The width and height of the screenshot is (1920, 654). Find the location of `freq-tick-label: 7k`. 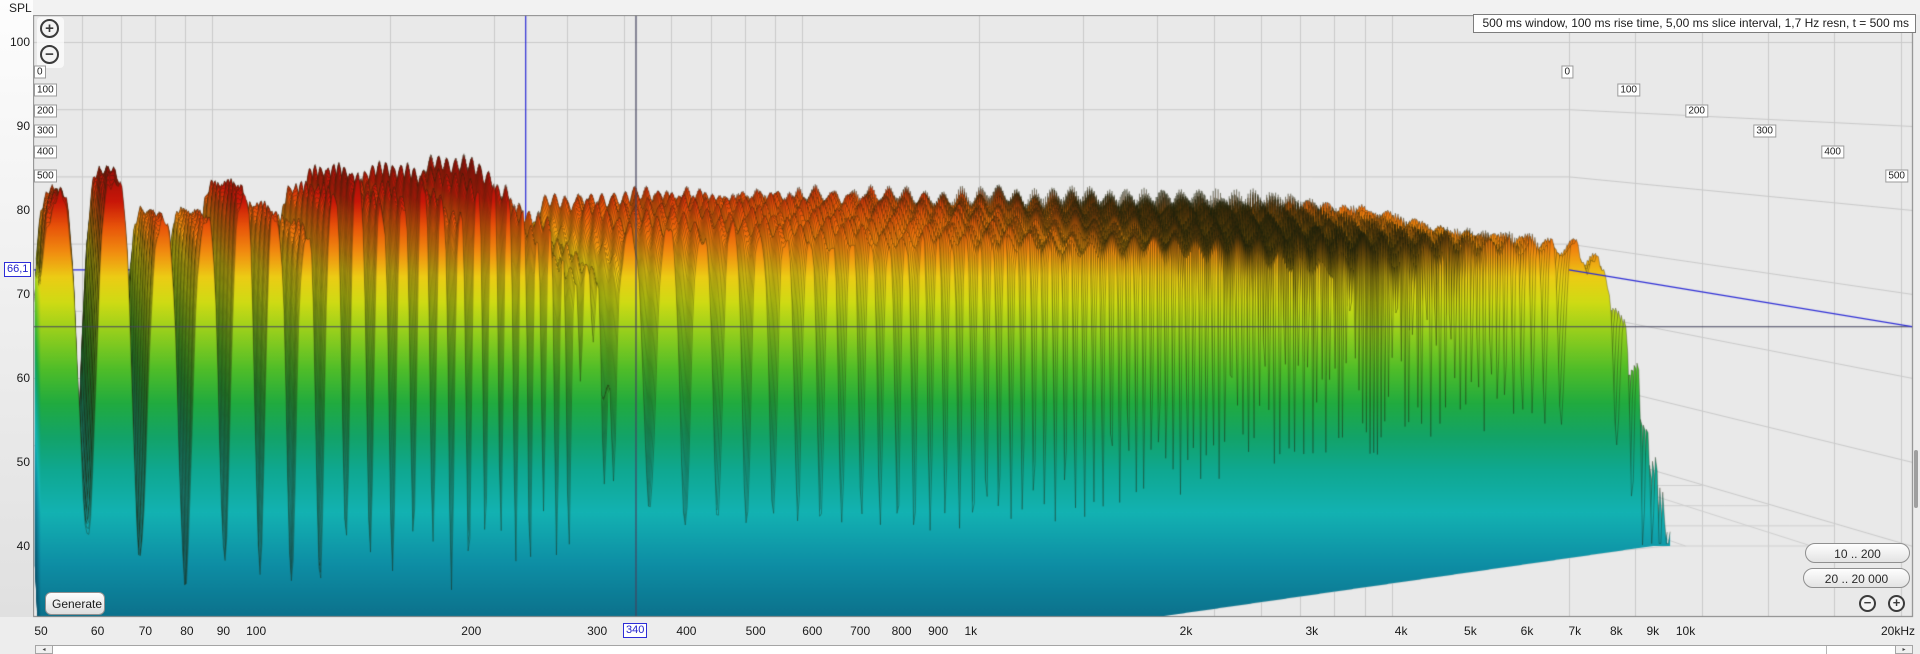

freq-tick-label: 7k is located at coordinates (1575, 631).